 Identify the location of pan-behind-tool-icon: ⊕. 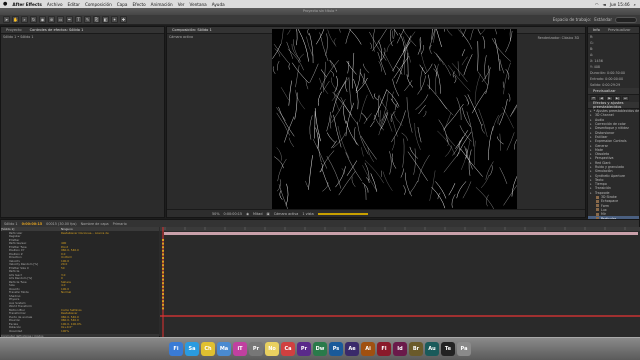
(51, 19).